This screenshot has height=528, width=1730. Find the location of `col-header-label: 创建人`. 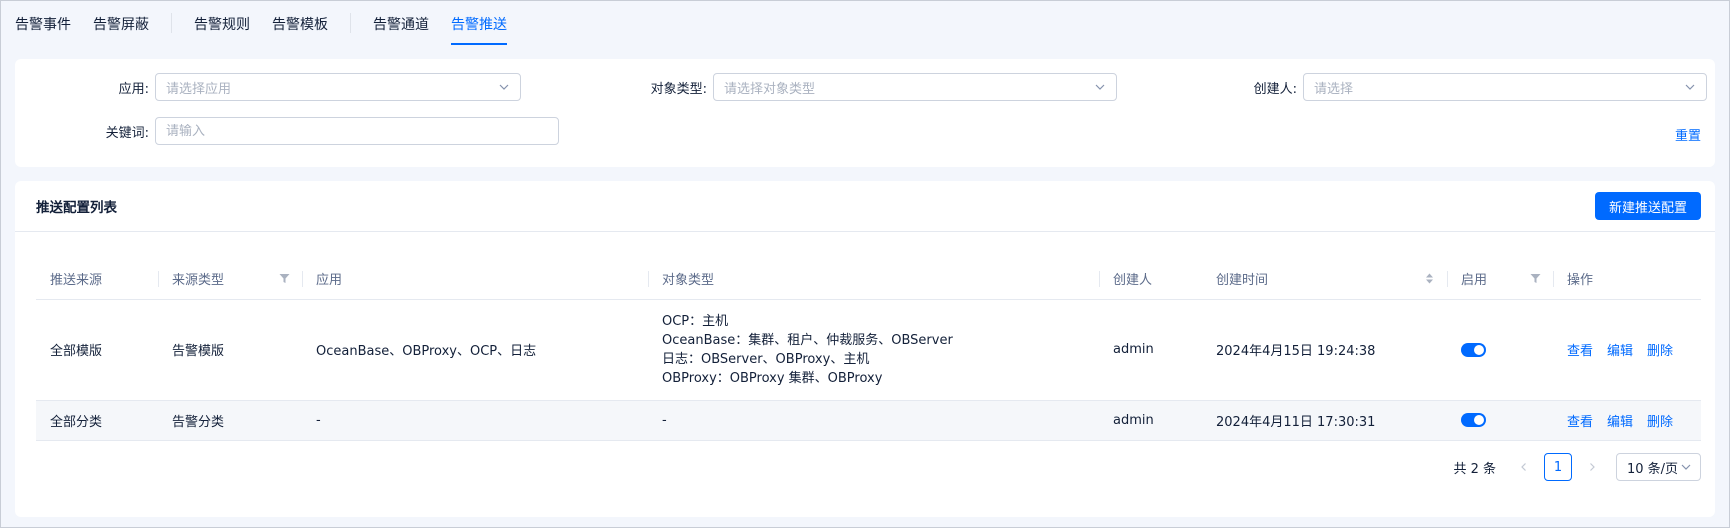

col-header-label: 创建人 is located at coordinates (1133, 281).